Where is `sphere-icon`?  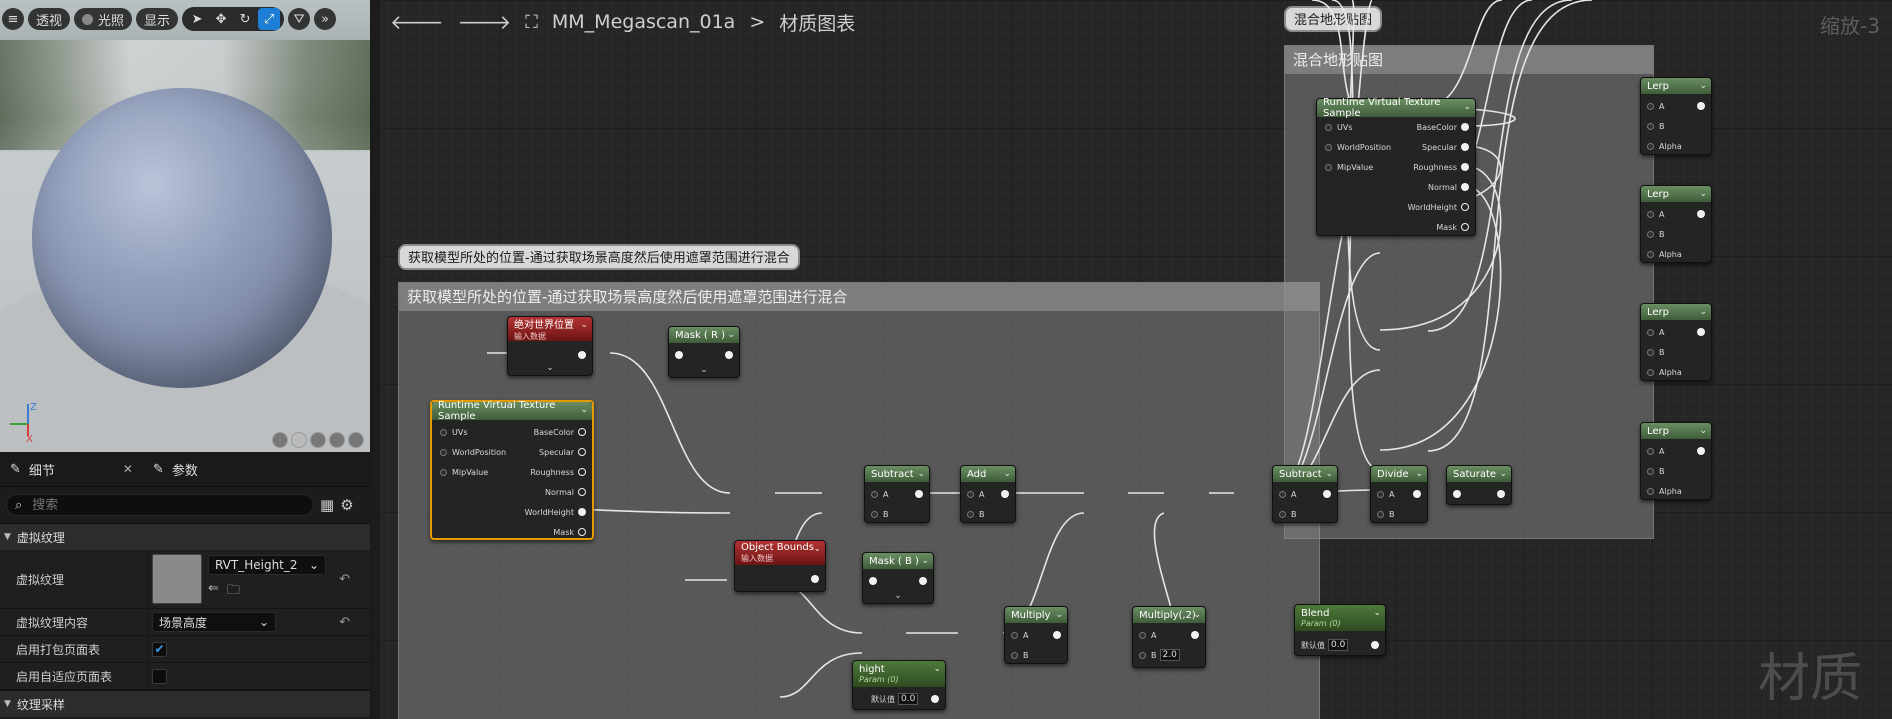 sphere-icon is located at coordinates (299, 440).